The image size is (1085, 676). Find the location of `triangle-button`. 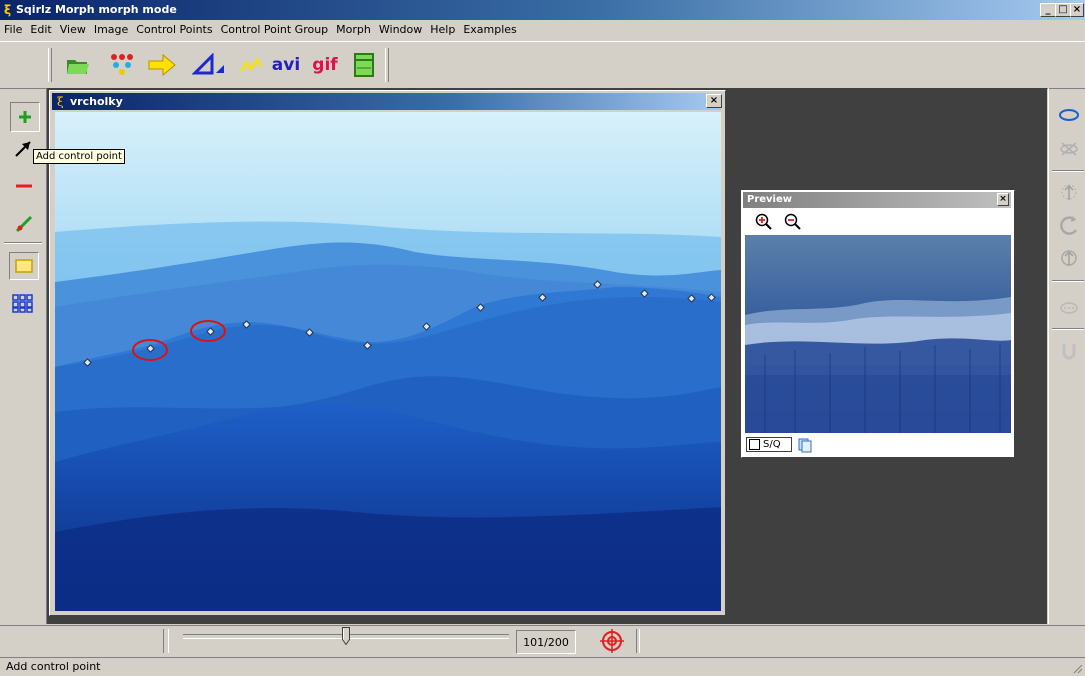

triangle-button is located at coordinates (208, 65).